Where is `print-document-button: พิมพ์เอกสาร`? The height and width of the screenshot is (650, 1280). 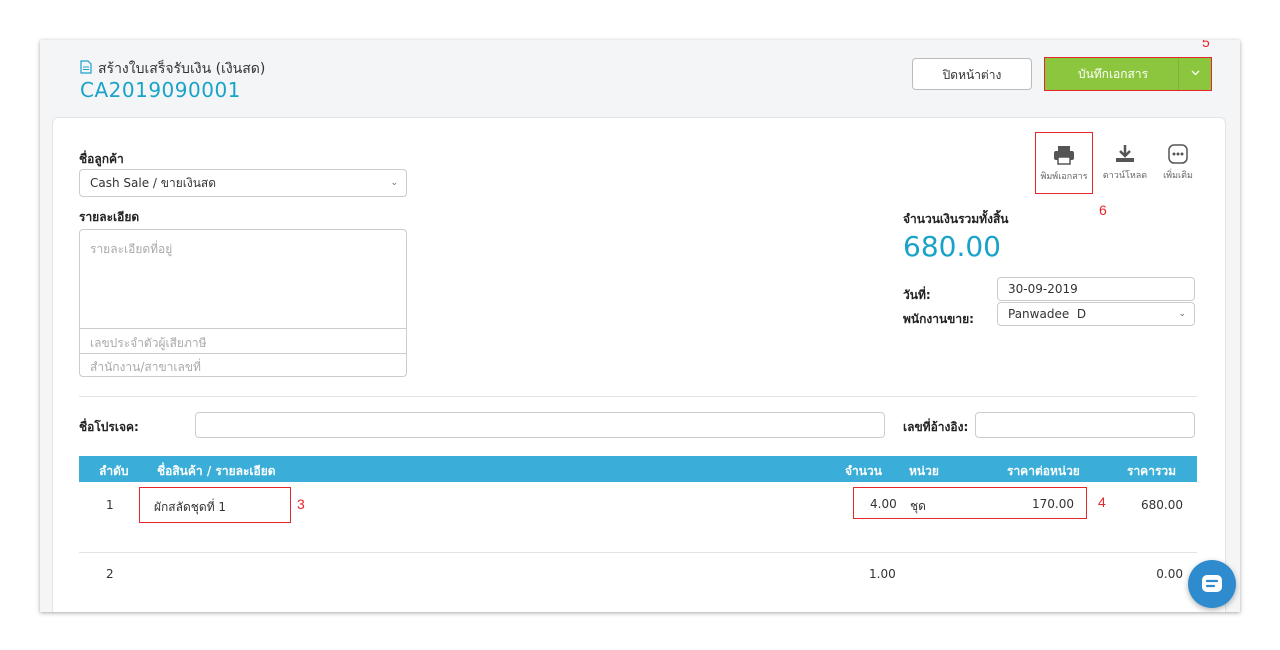
print-document-button: พิมพ์เอกสาร is located at coordinates (1064, 163).